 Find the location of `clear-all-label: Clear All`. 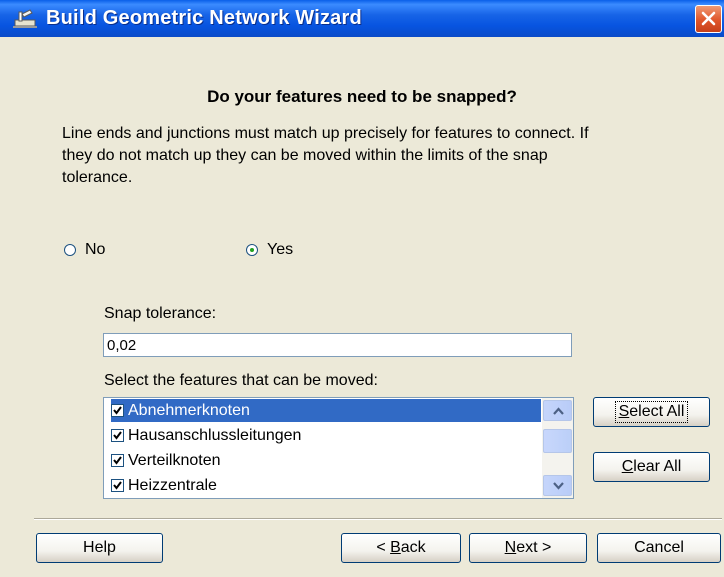

clear-all-label: Clear All is located at coordinates (651, 466).